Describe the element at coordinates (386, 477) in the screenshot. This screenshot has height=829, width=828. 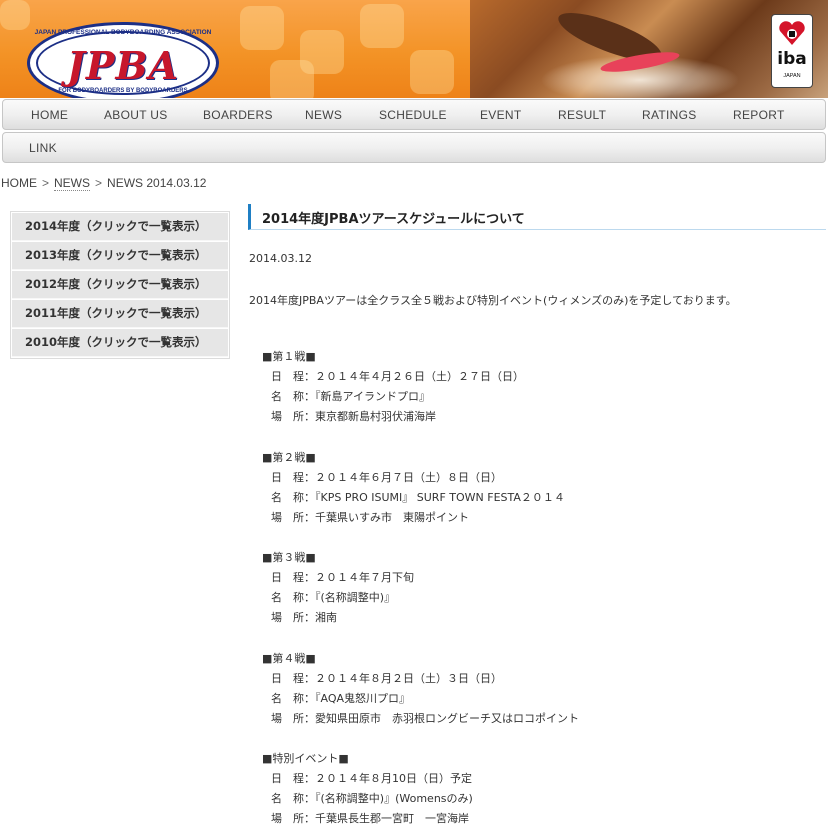
I see `event-date: 日 程：２０１４年６月７日（土）８日（日）` at that location.